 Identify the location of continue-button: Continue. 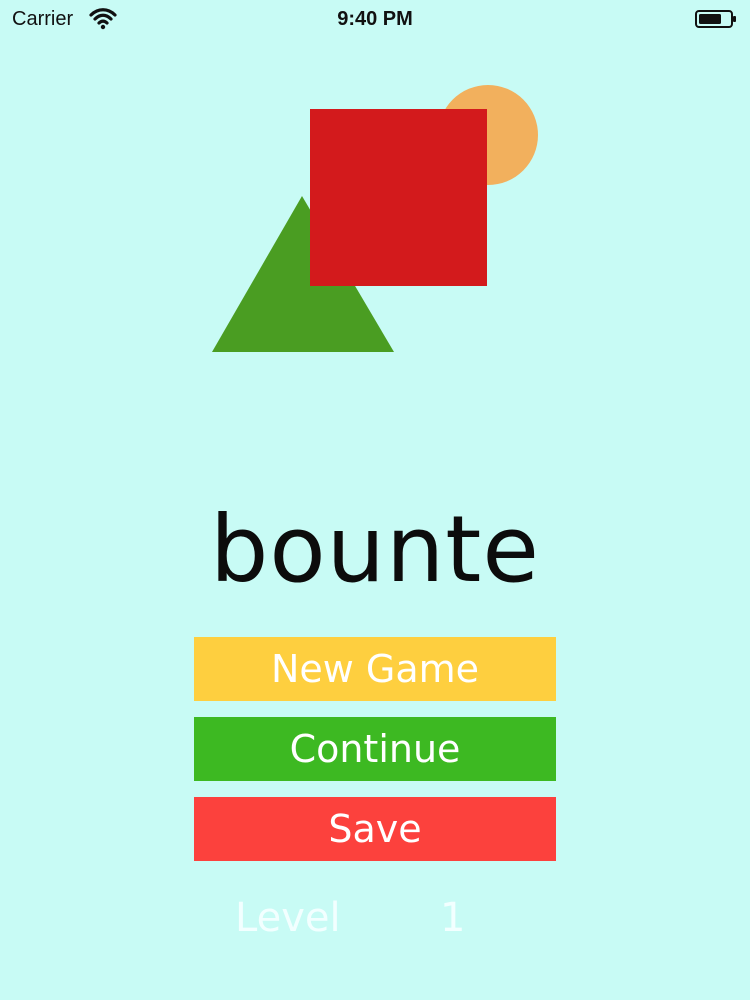
(375, 749).